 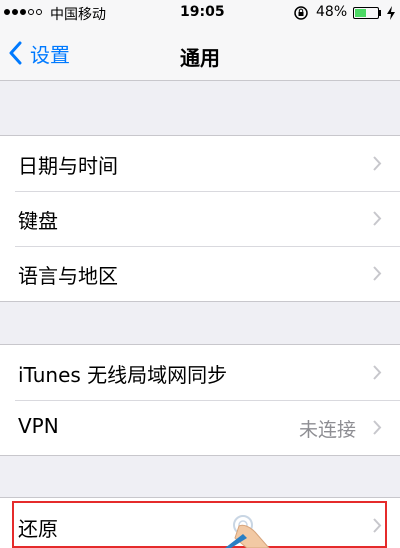 What do you see at coordinates (68, 166) in the screenshot?
I see `row-label: 日期与时间` at bounding box center [68, 166].